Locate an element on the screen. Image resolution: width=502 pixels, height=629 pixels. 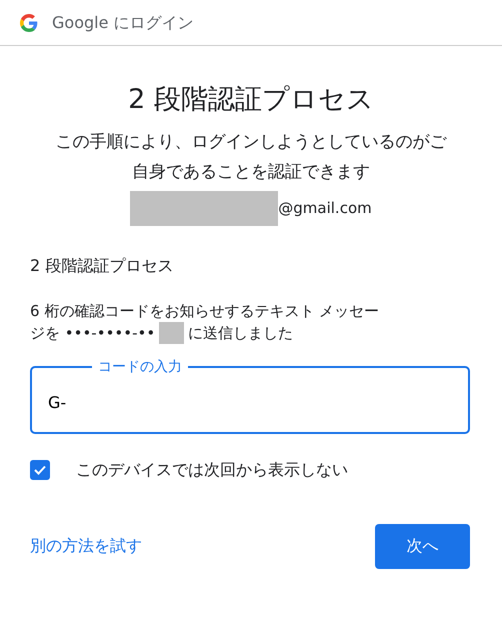
checkbox-label: このデバイスでは次回から表示しない is located at coordinates (212, 469).